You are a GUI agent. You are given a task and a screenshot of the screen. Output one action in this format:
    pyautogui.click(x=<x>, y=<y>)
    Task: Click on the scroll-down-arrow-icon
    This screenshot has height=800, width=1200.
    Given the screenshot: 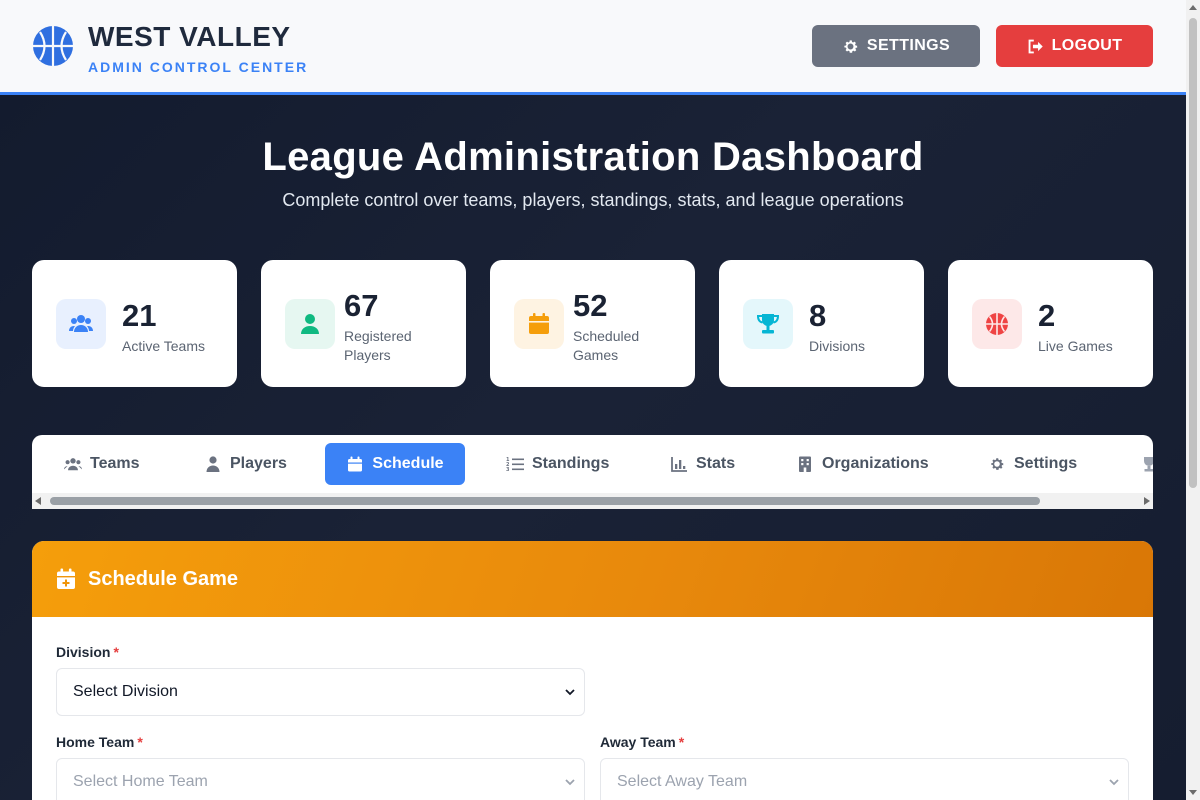 What is the action you would take?
    pyautogui.click(x=1193, y=792)
    